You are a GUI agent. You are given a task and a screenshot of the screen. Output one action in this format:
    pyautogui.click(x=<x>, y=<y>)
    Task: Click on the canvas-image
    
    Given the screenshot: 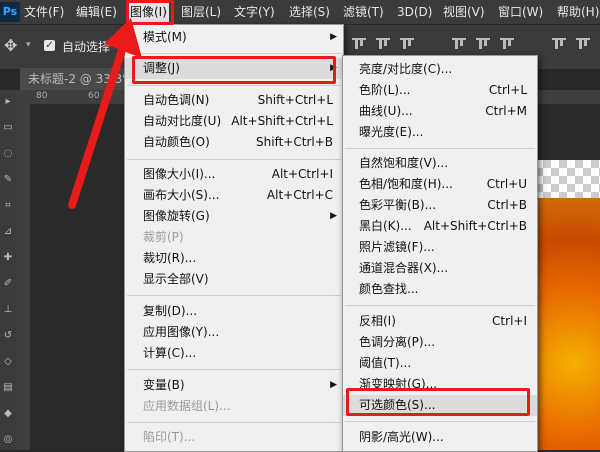 What is the action you would take?
    pyautogui.click(x=567, y=305)
    